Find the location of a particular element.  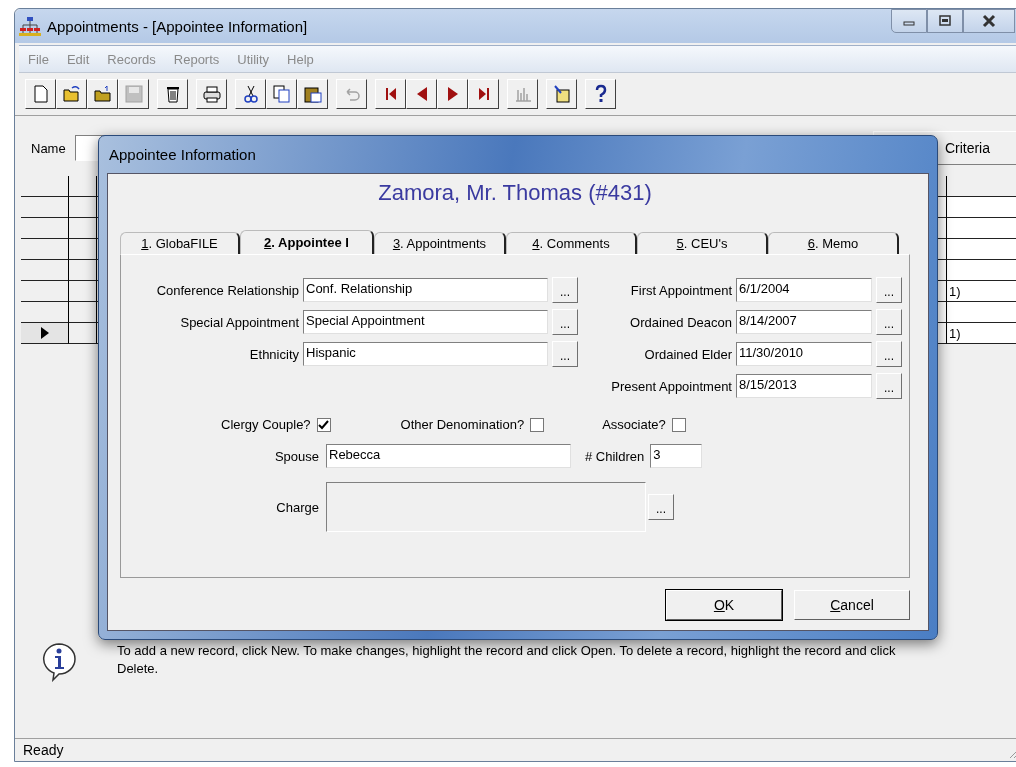

input-field: Hispanic is located at coordinates (425, 354).